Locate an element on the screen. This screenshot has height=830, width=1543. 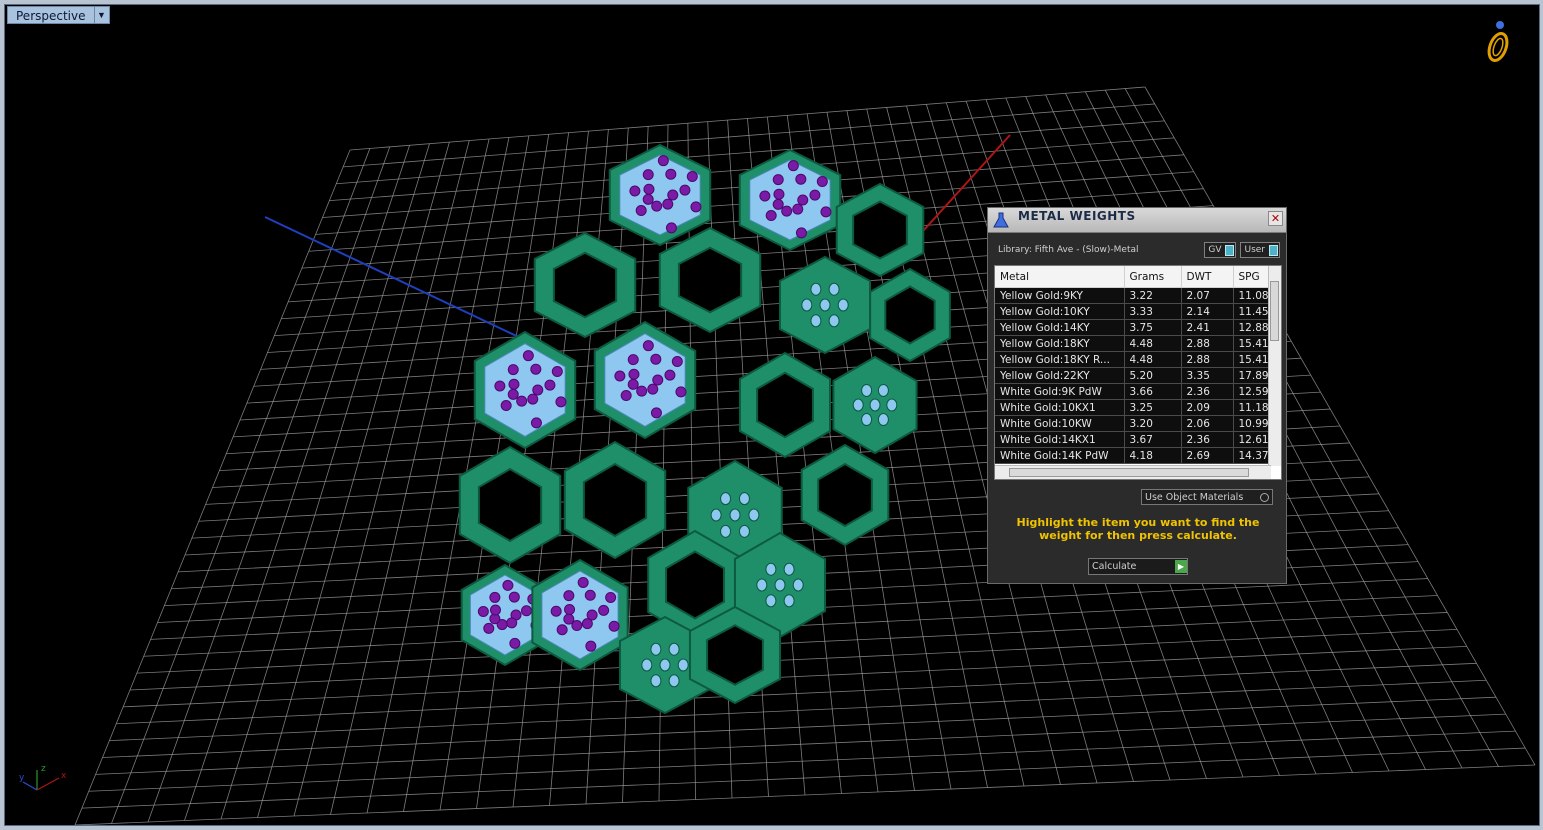
column-header-metal: Metal is located at coordinates (1060, 277).